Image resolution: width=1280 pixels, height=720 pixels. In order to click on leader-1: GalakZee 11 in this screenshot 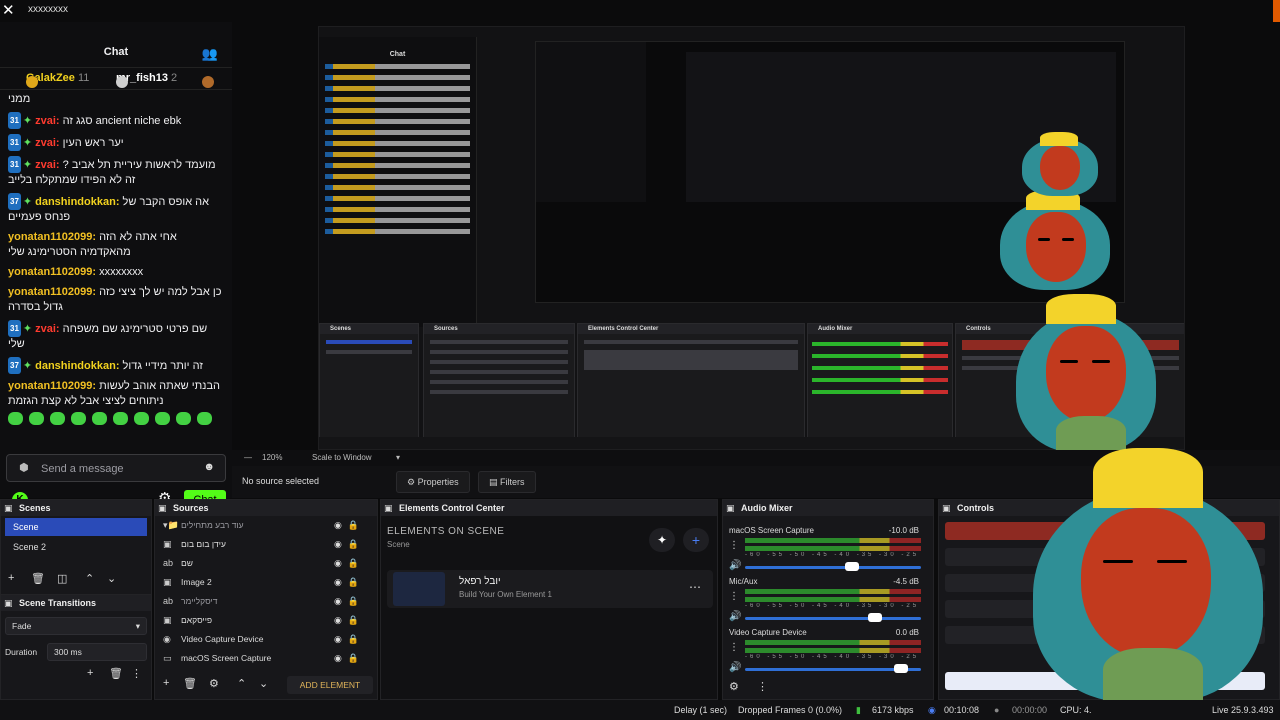, I will do `click(58, 80)`.